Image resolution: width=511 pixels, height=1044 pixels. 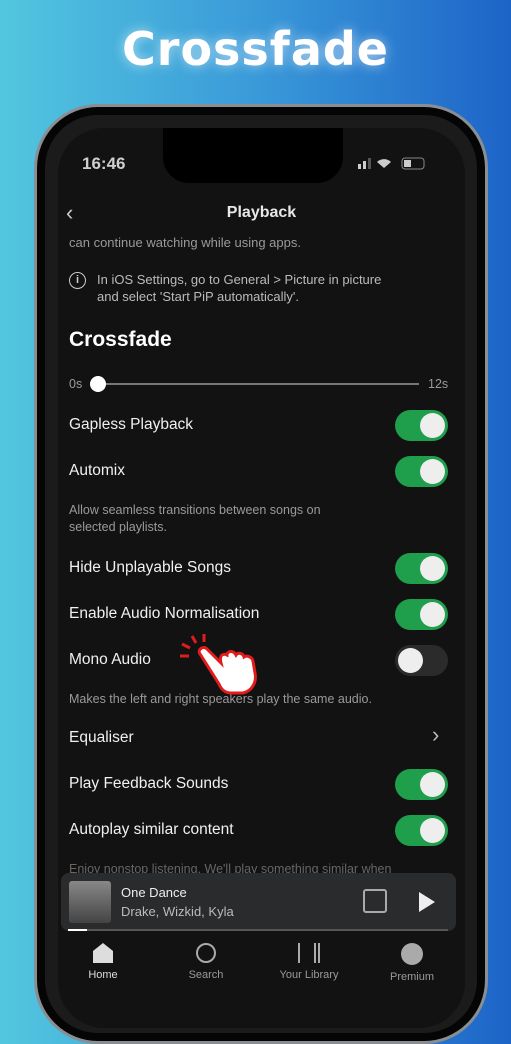 What do you see at coordinates (97, 470) in the screenshot?
I see `automix-label: Automix` at bounding box center [97, 470].